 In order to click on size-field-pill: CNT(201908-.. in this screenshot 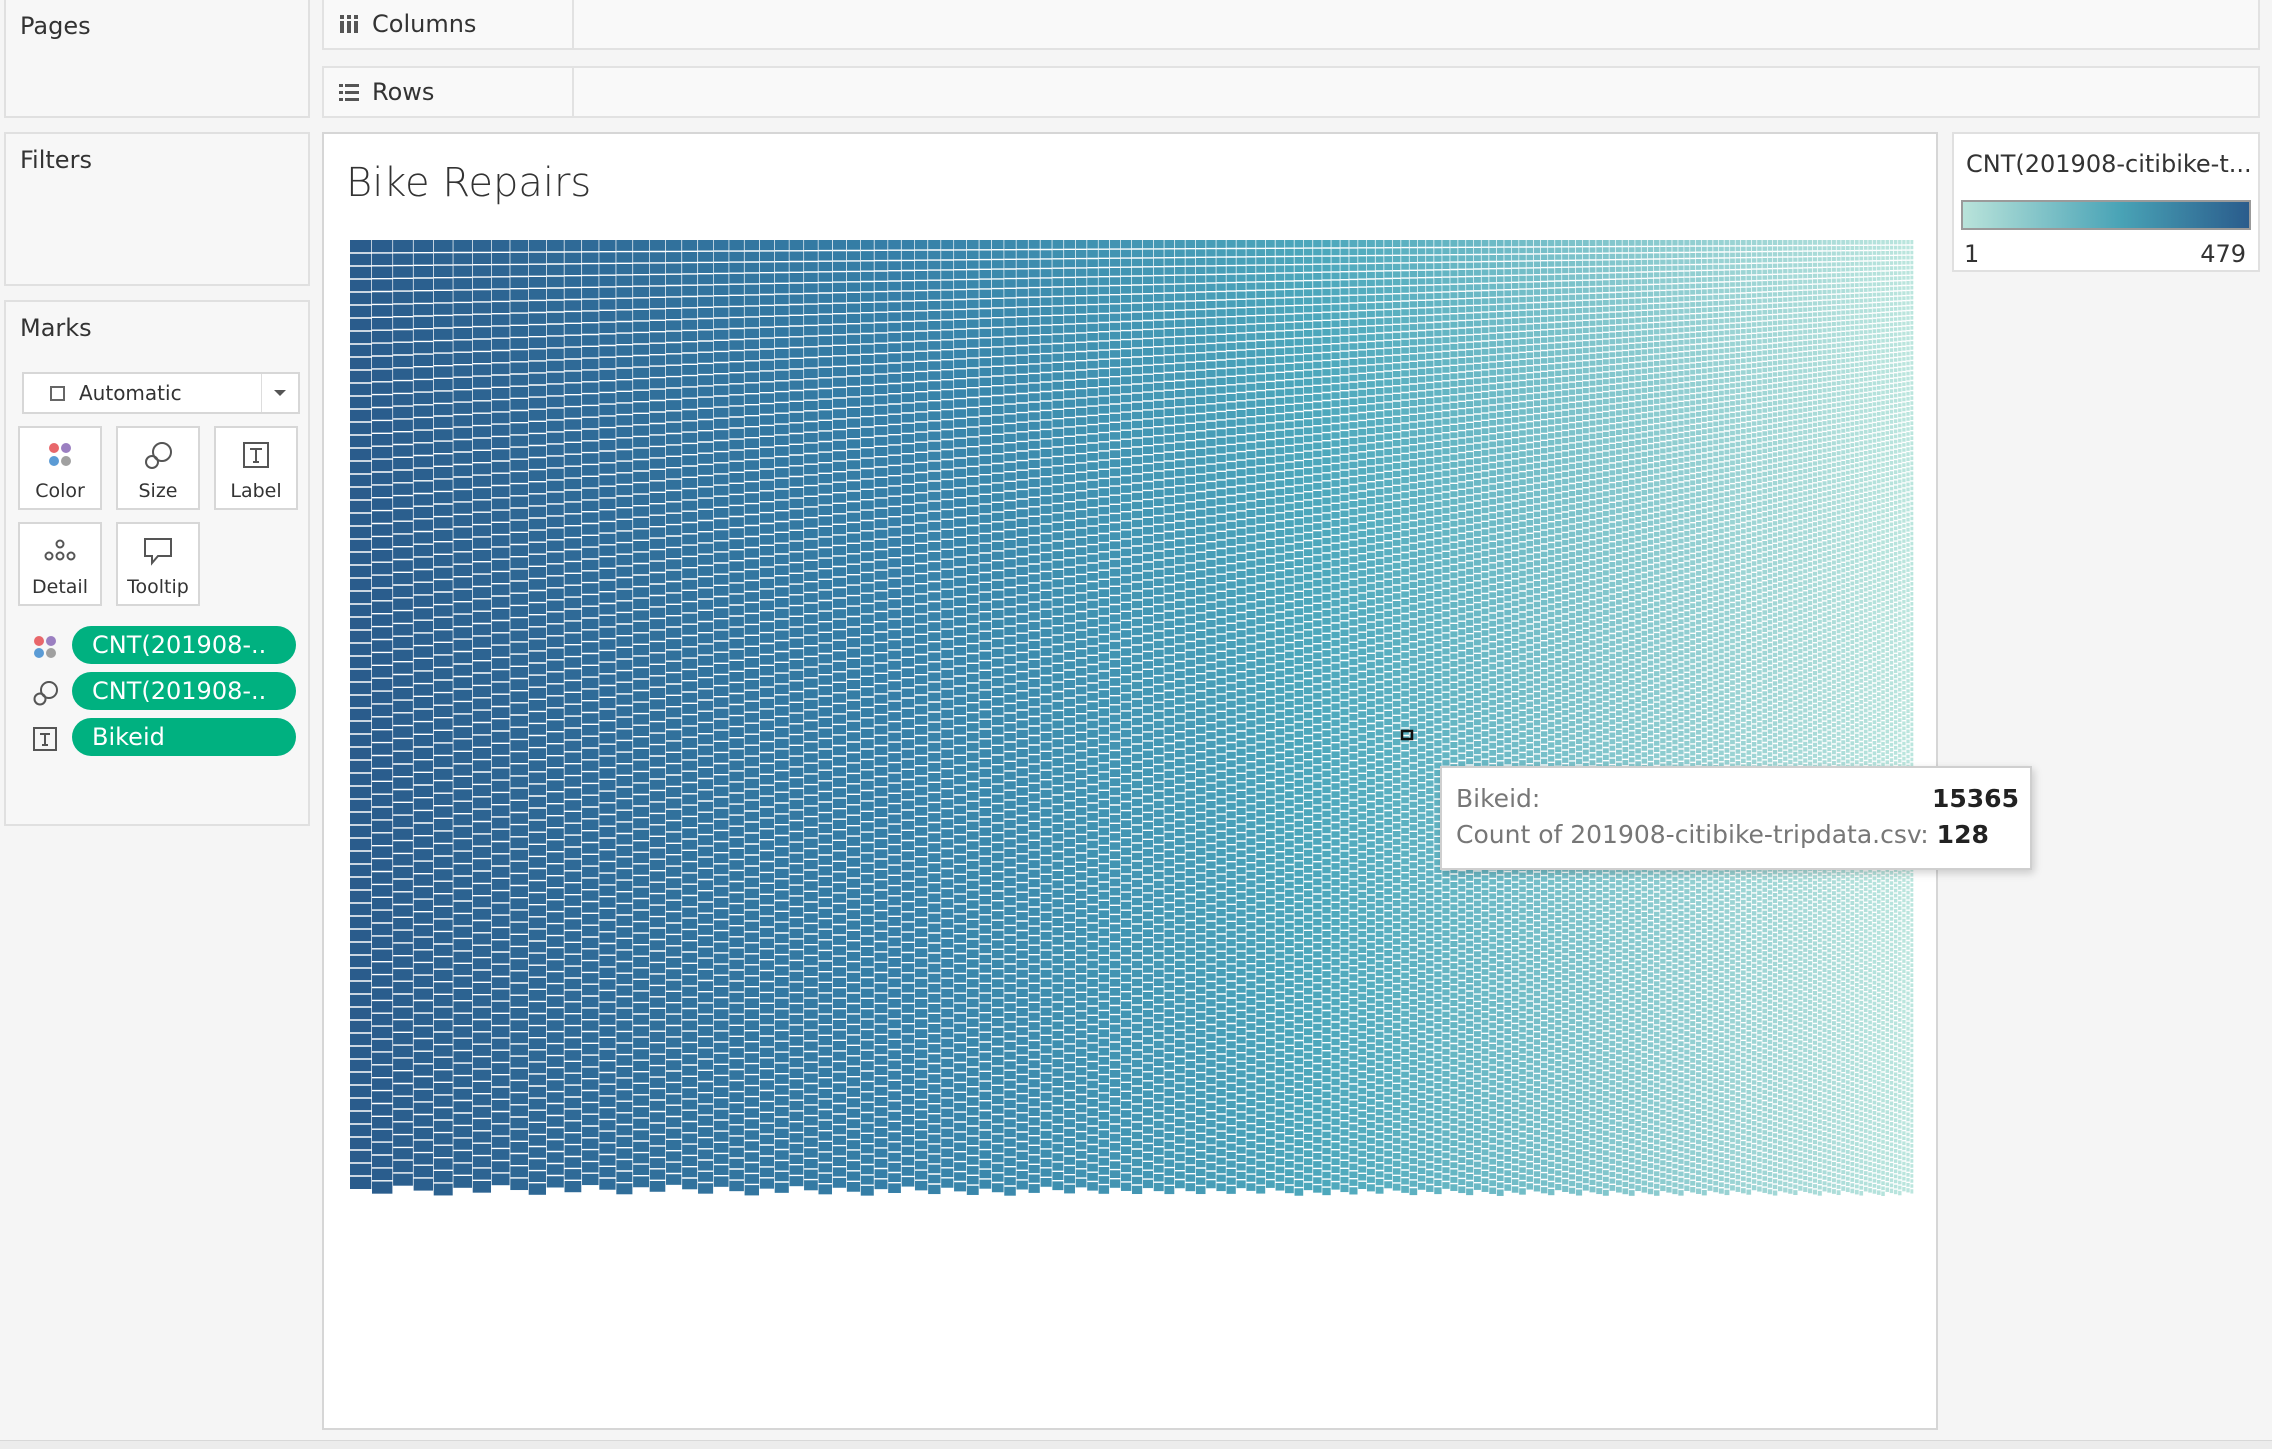, I will do `click(184, 691)`.